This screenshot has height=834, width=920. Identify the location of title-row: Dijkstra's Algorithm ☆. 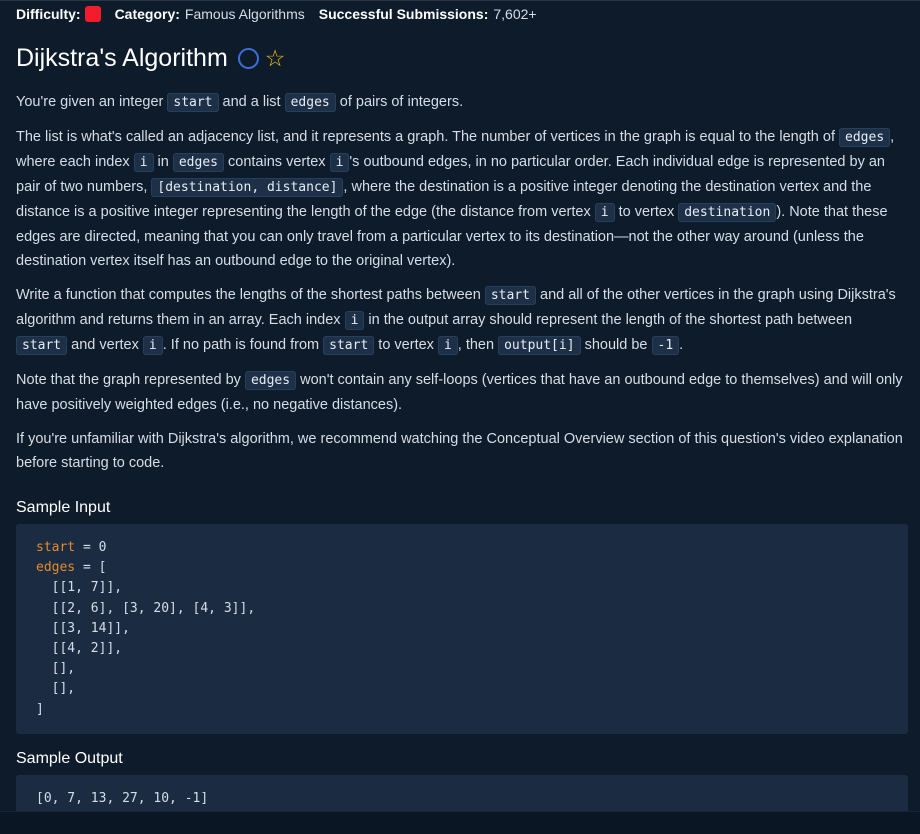
(150, 58).